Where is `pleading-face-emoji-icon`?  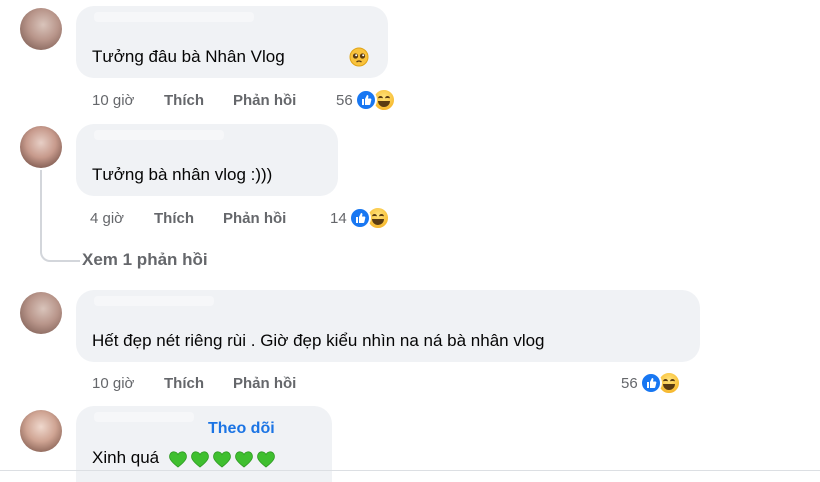
pleading-face-emoji-icon is located at coordinates (359, 57).